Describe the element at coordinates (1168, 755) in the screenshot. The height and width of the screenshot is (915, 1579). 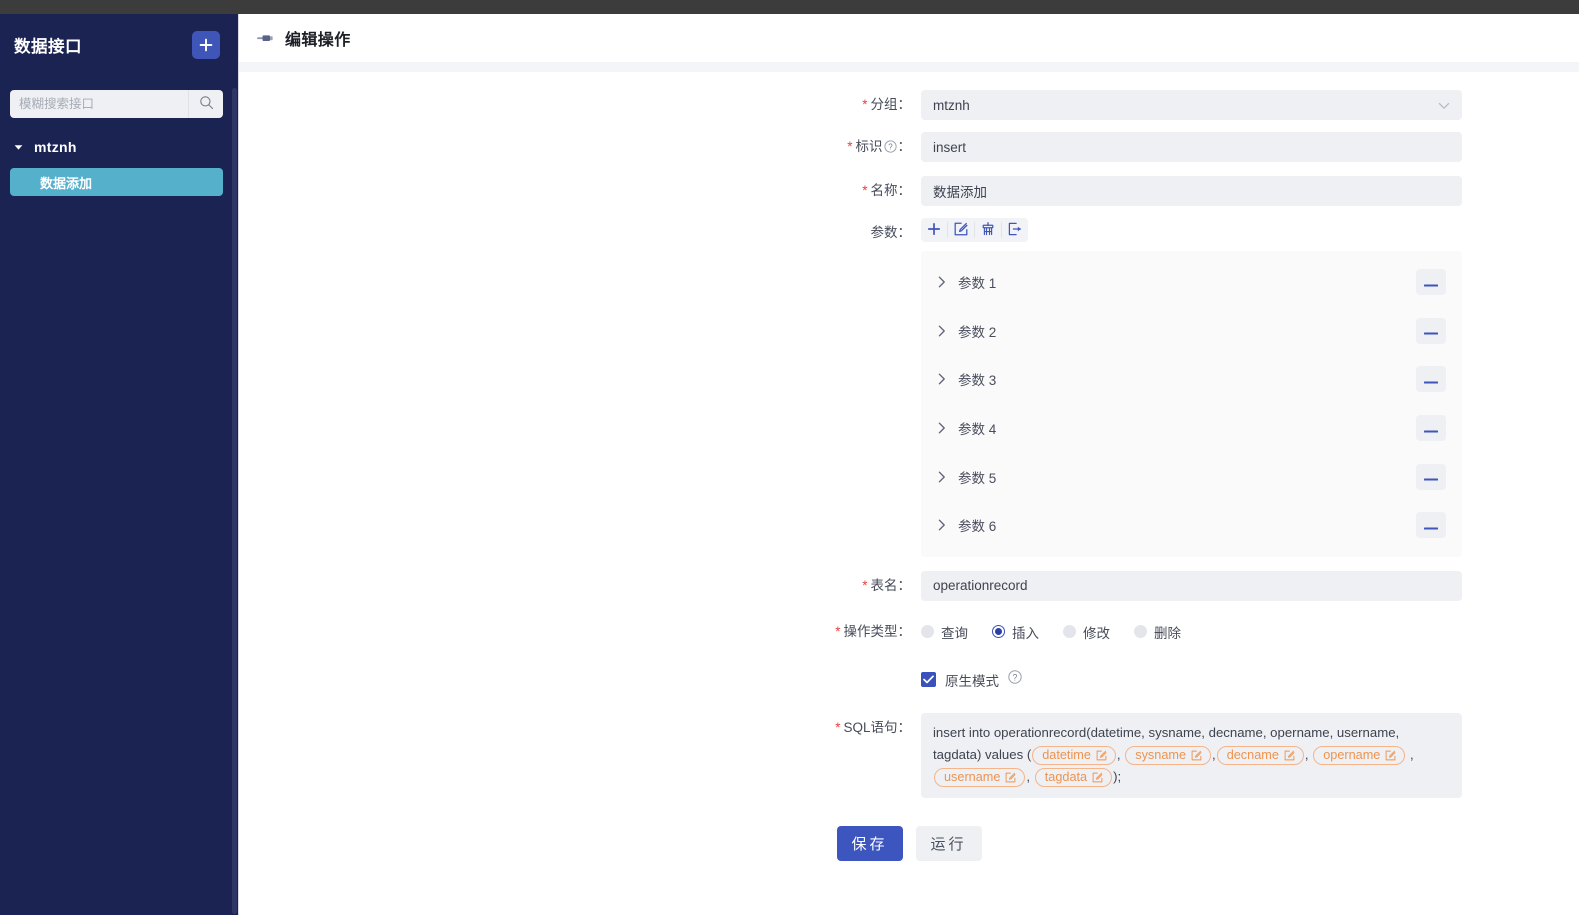
I see `sql-tag-sysname: sysname` at that location.